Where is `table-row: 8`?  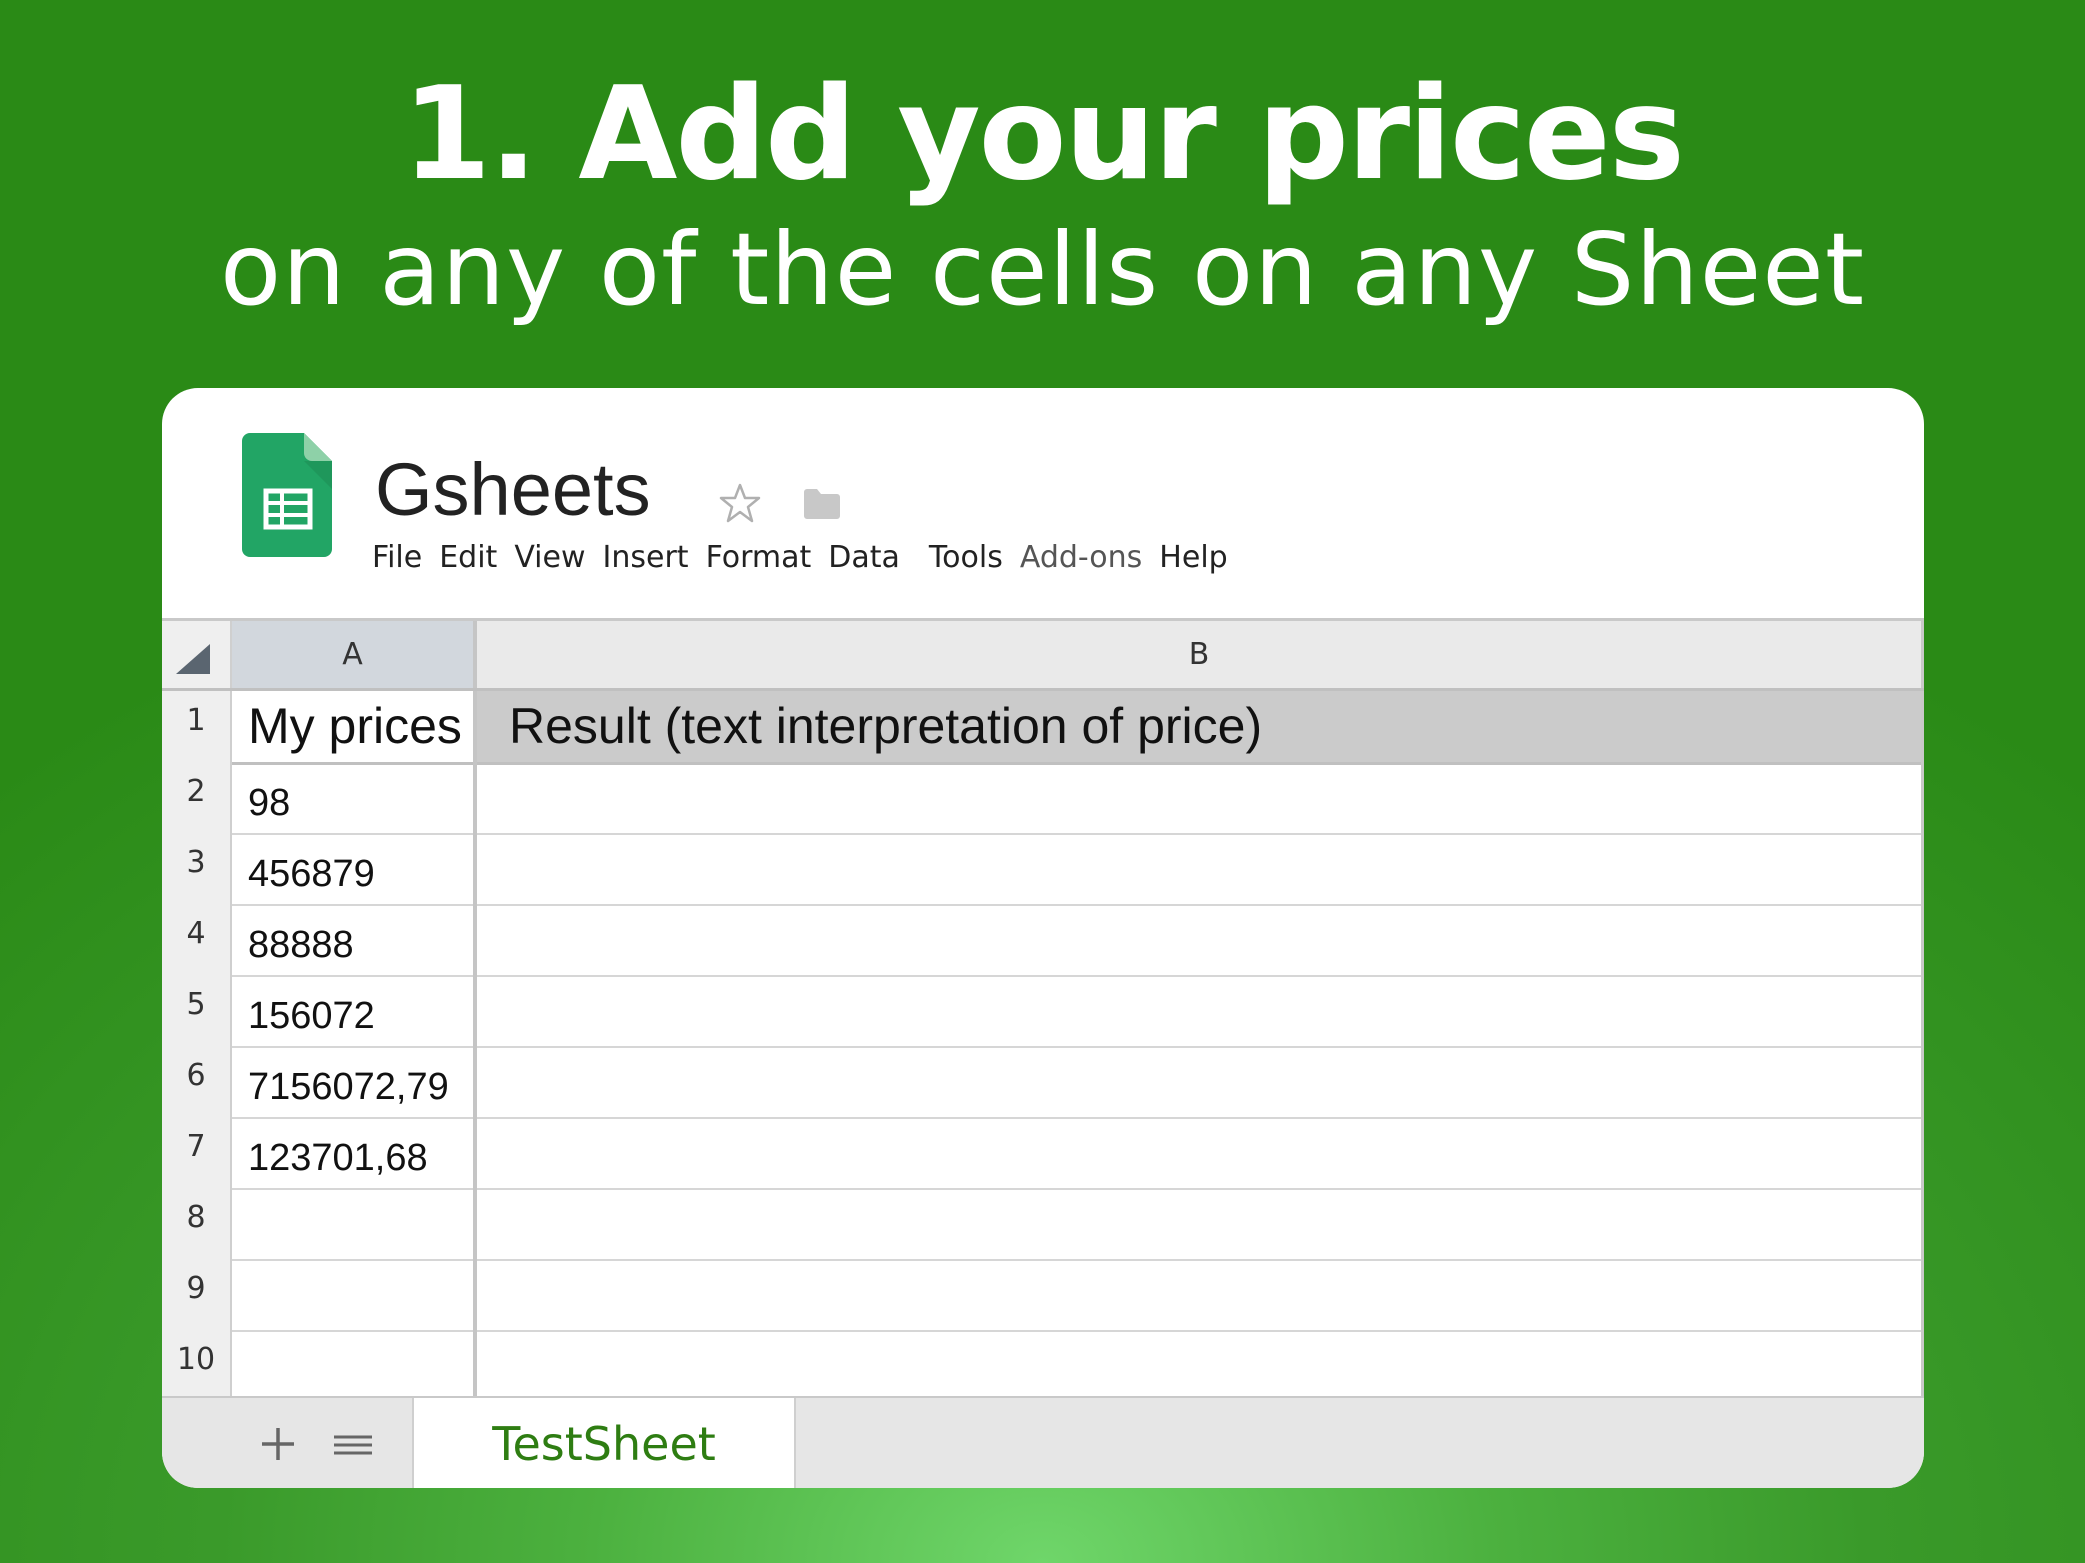 table-row: 8 is located at coordinates (1043, 1224).